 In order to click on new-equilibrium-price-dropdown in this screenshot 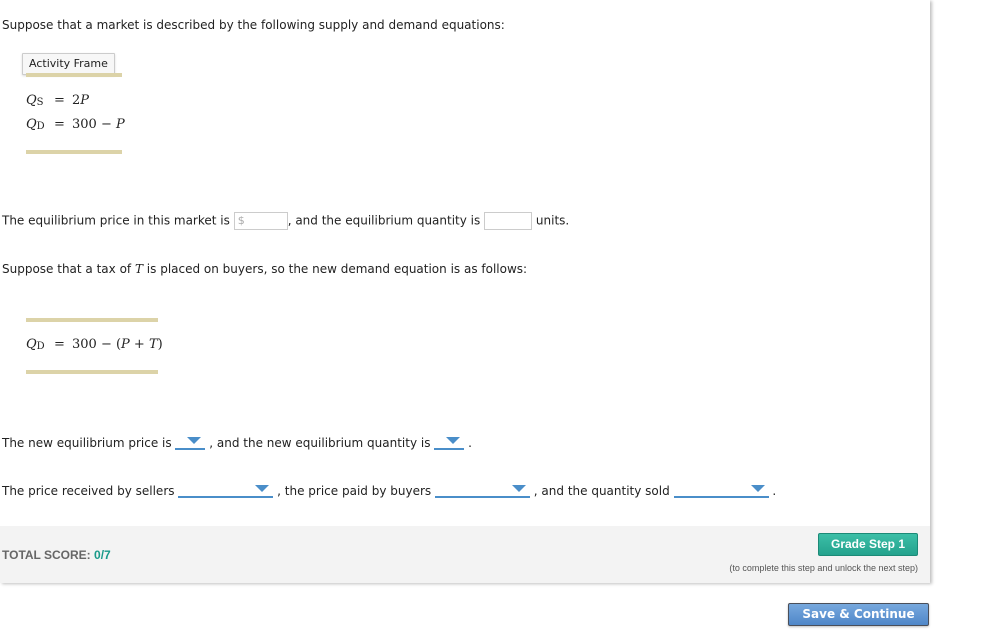, I will do `click(190, 442)`.